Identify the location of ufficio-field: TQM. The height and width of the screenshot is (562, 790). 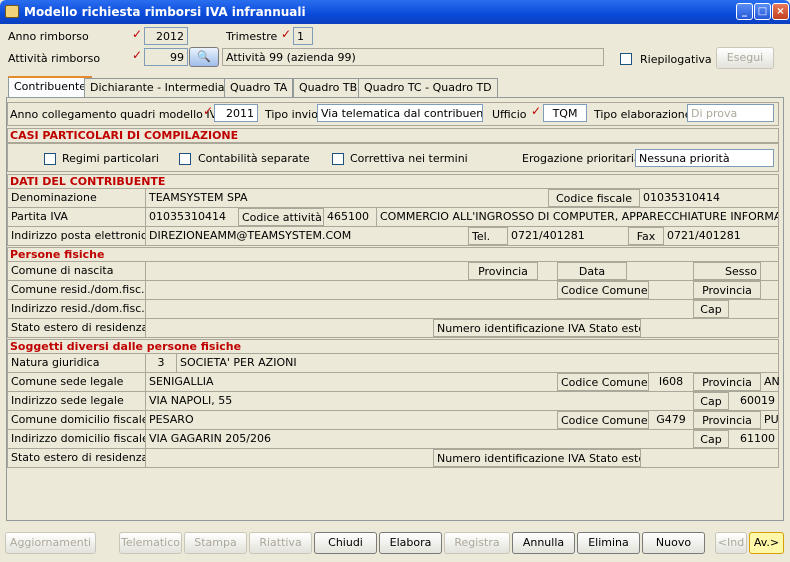
(565, 113).